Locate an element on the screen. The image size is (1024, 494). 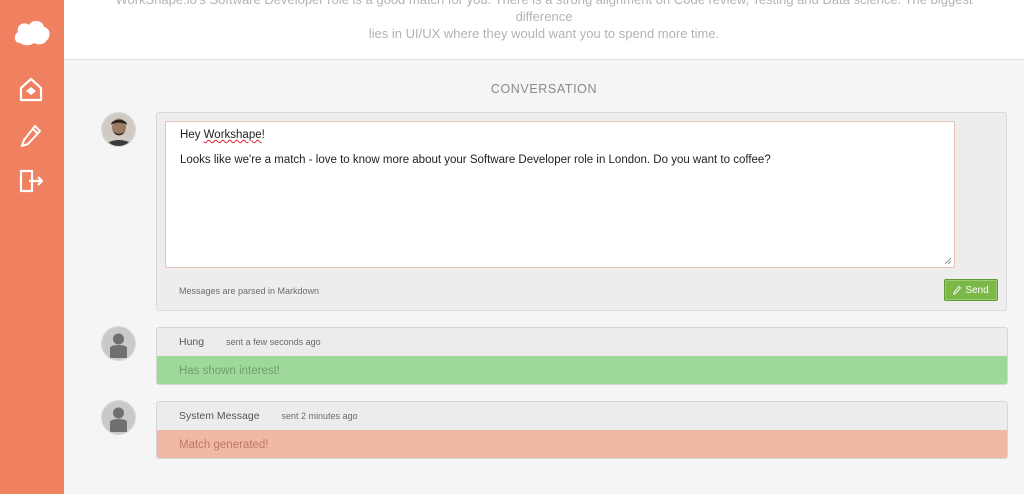
greeting-name: Workshape is located at coordinates (232, 135).